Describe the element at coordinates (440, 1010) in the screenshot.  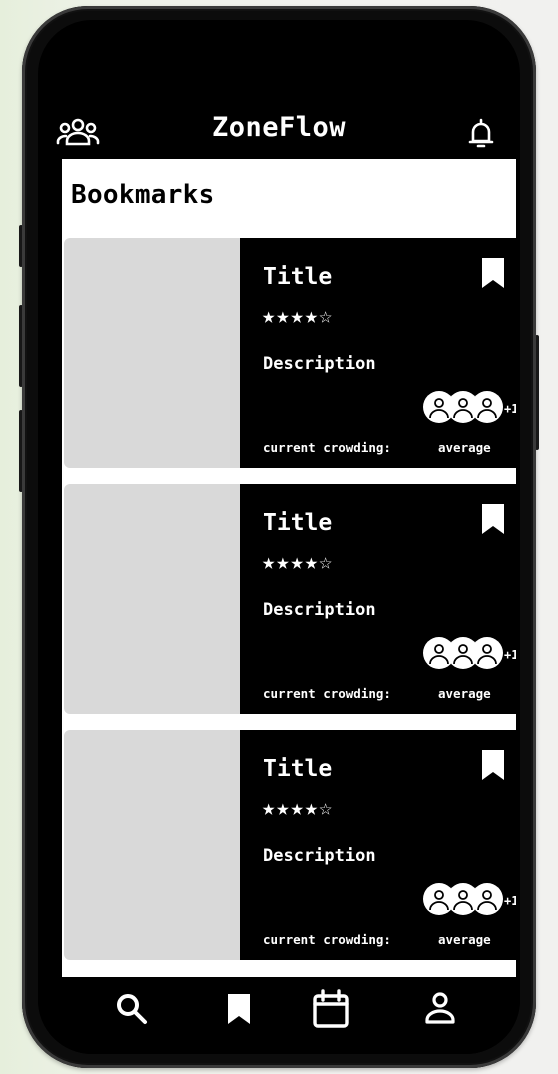
I see `profile-icon` at that location.